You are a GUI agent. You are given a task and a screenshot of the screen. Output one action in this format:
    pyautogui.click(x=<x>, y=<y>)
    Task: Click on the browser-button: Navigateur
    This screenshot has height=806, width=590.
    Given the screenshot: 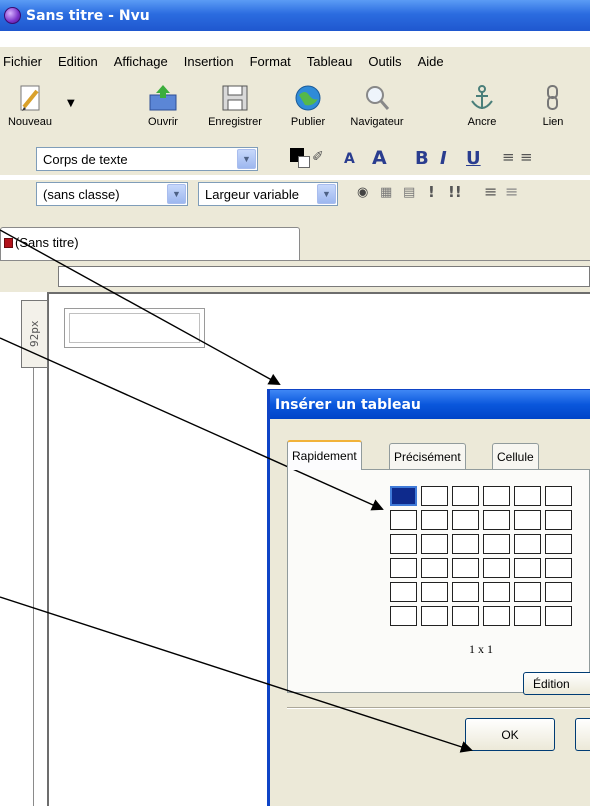 What is the action you would take?
    pyautogui.click(x=377, y=110)
    